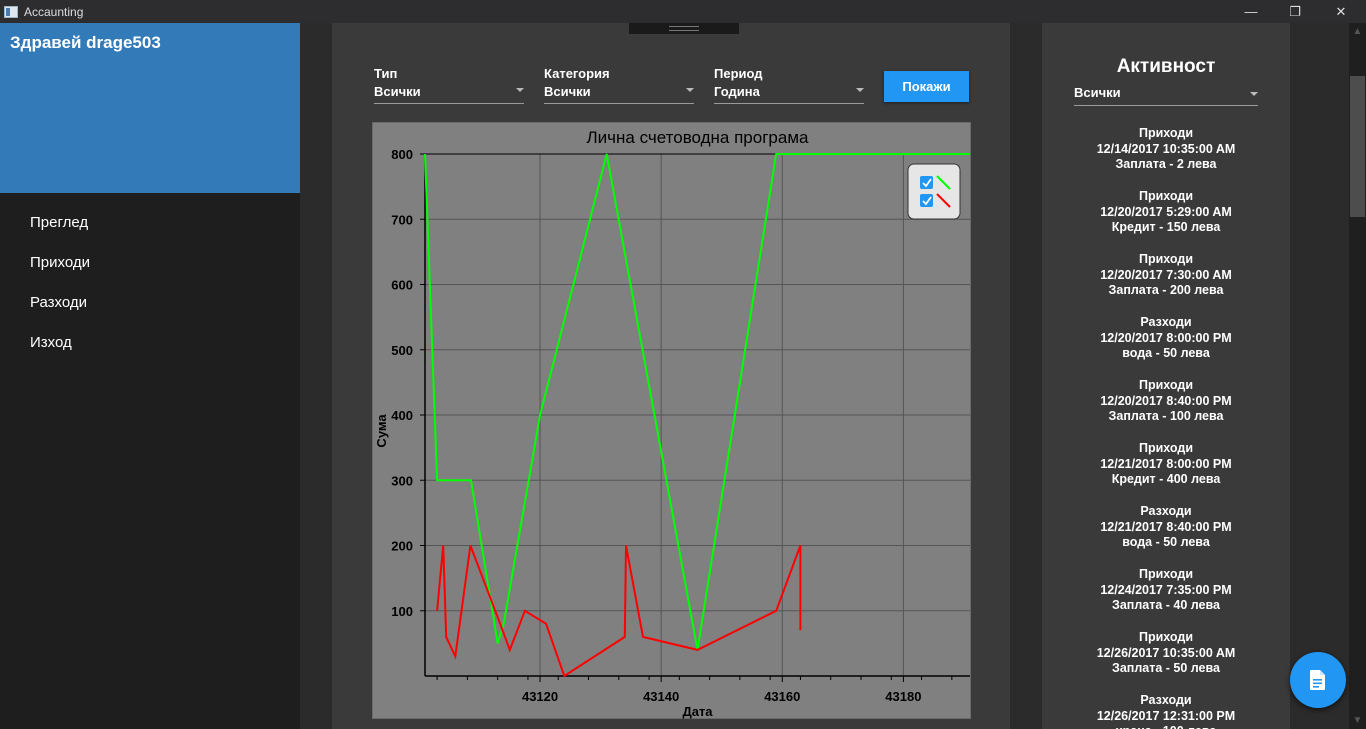 This screenshot has height=729, width=1366. I want to click on activity-item-desc: храна - 100 лева, so click(1166, 726).